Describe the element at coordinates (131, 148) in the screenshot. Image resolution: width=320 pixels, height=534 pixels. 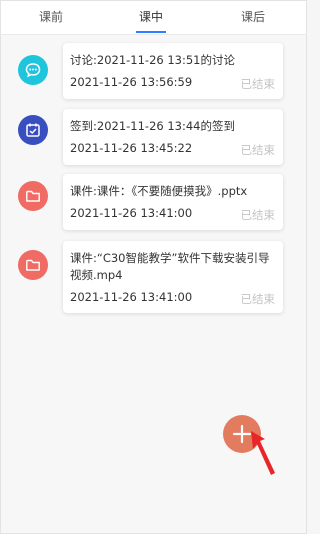
I see `activity-time: 2021-11-26 13:45:22` at that location.